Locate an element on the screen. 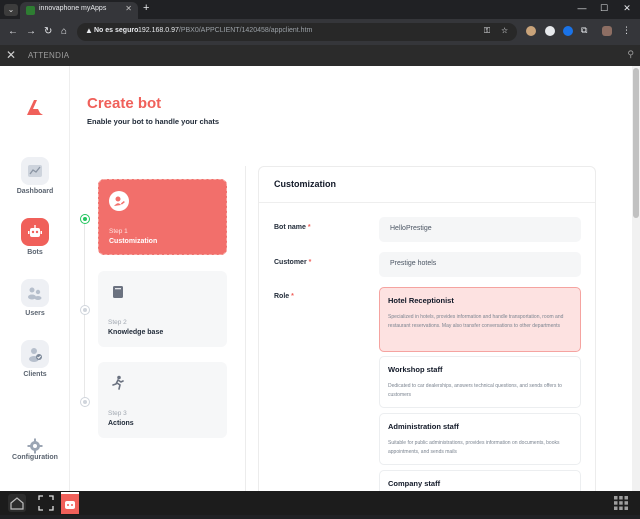  tab-search-button: ⌄ is located at coordinates (11, 10).